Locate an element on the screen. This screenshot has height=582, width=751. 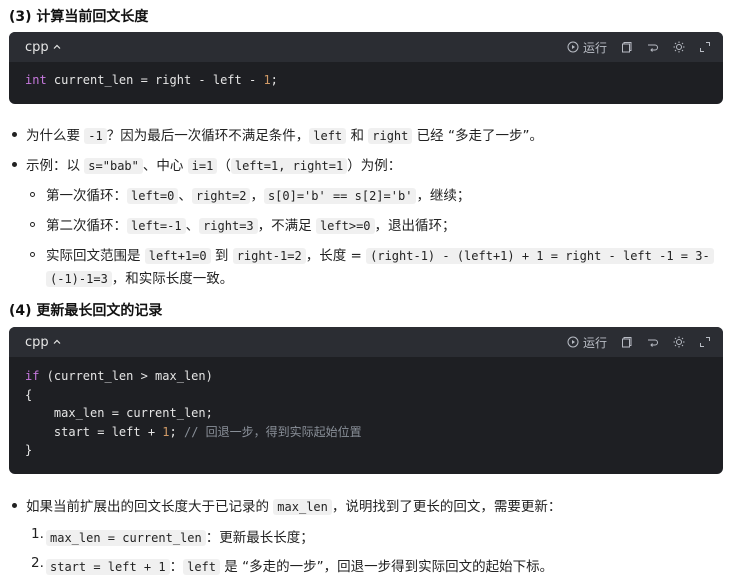
sub-bullet-range-cont: (-1)-1=3 ，和实际长度一致。 is located at coordinates (139, 277).